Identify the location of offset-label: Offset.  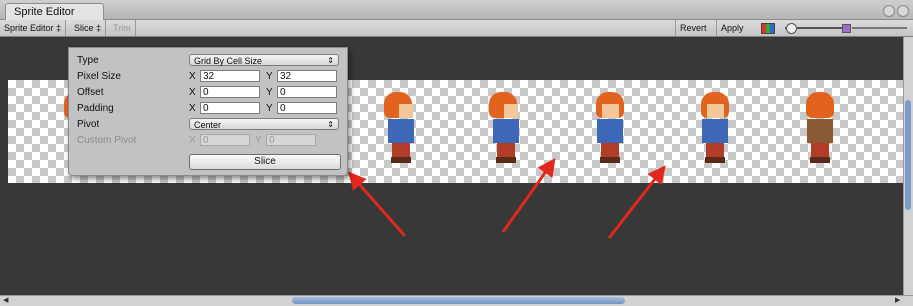
(90, 92).